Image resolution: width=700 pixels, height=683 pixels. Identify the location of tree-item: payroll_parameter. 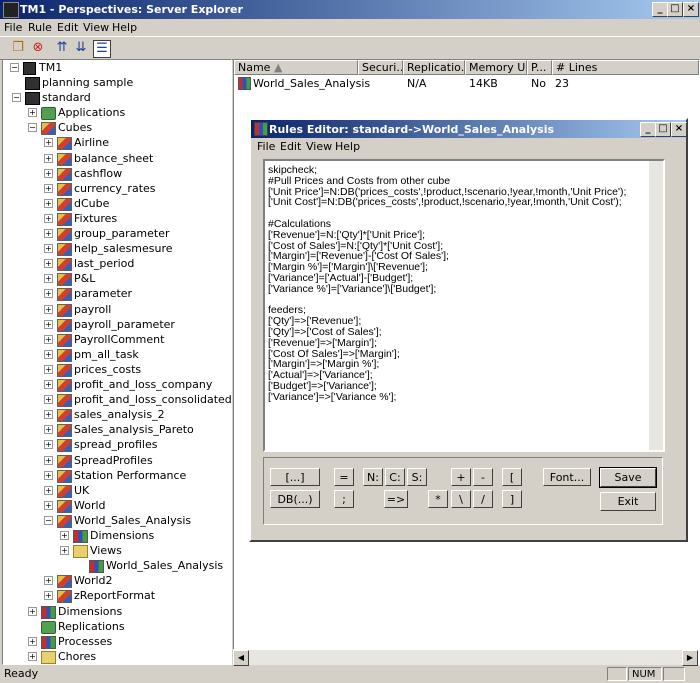
(124, 324).